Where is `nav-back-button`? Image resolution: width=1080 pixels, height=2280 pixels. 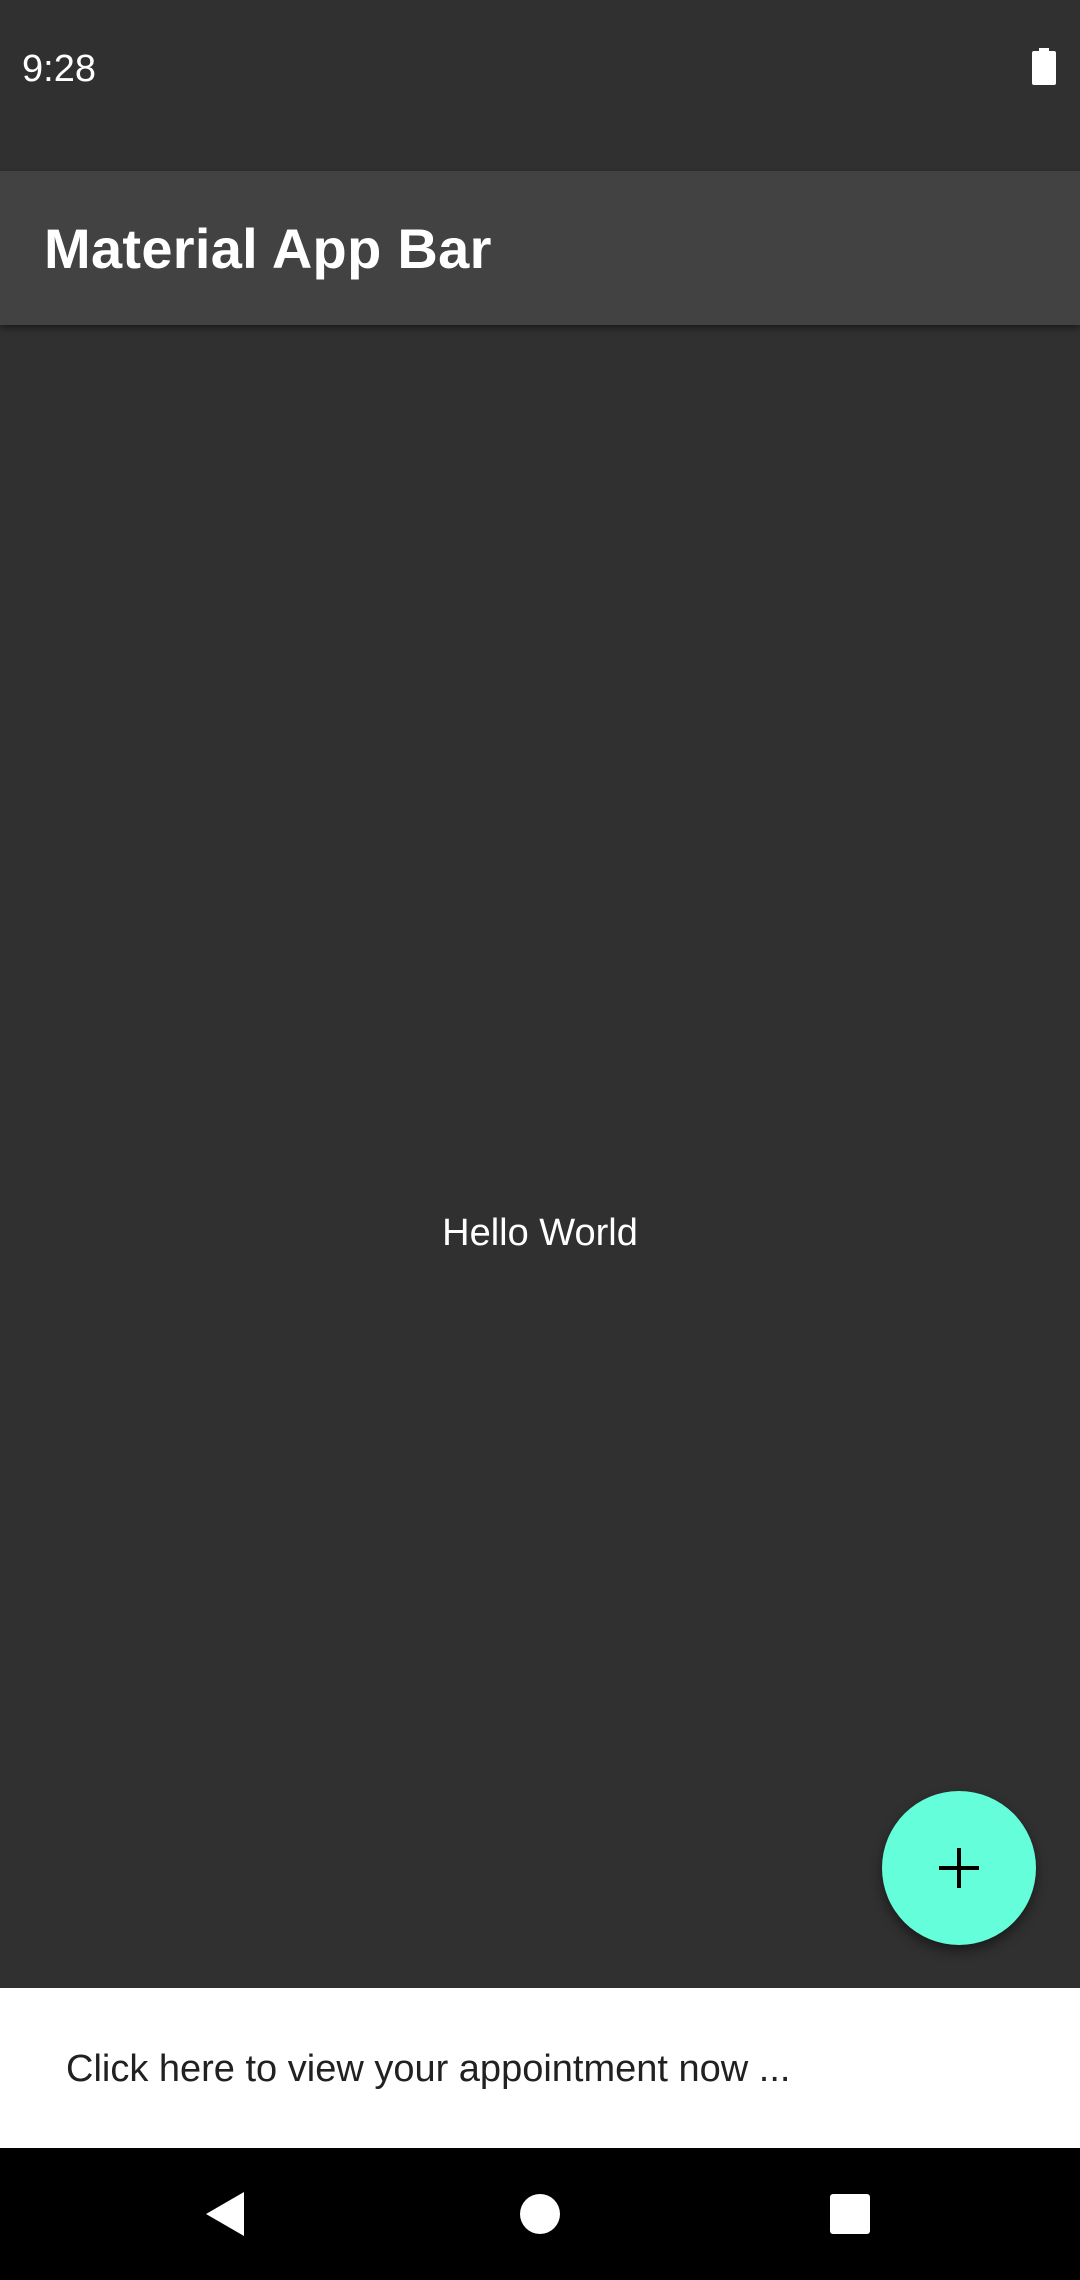
nav-back-button is located at coordinates (226, 2214).